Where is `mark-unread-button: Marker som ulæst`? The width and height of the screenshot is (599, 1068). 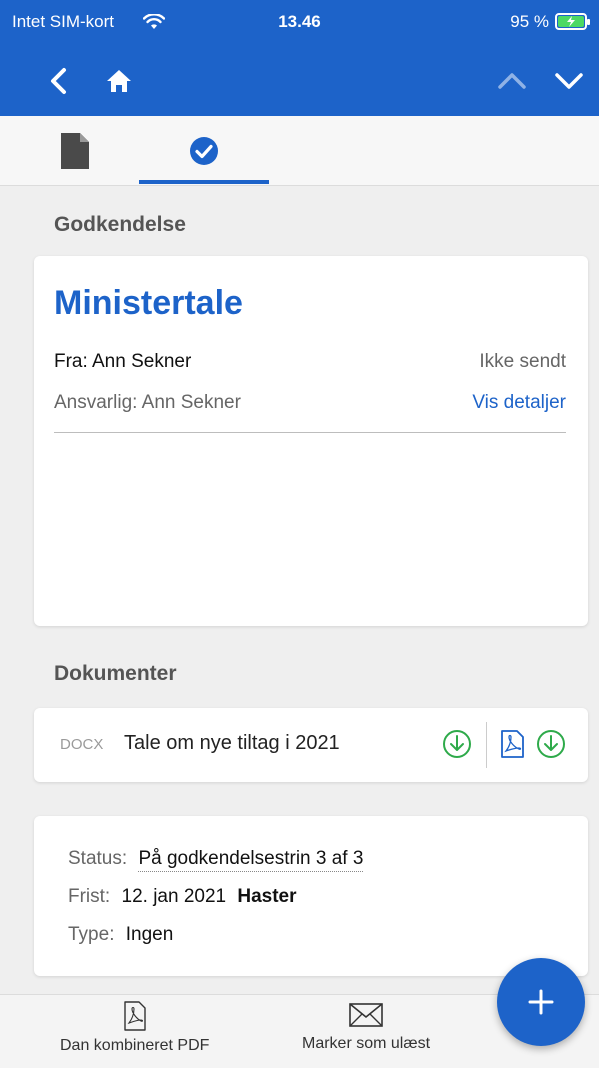 mark-unread-button: Marker som ulæst is located at coordinates (366, 1027).